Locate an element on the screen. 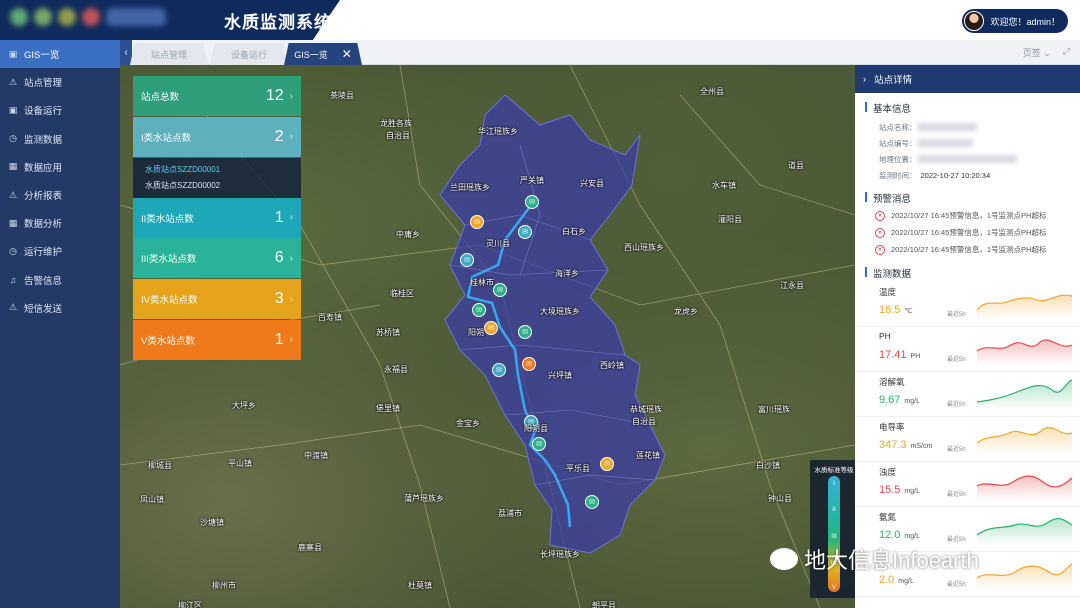 Image resolution: width=1080 pixels, height=608 pixels. place-label: 道县 is located at coordinates (796, 165).